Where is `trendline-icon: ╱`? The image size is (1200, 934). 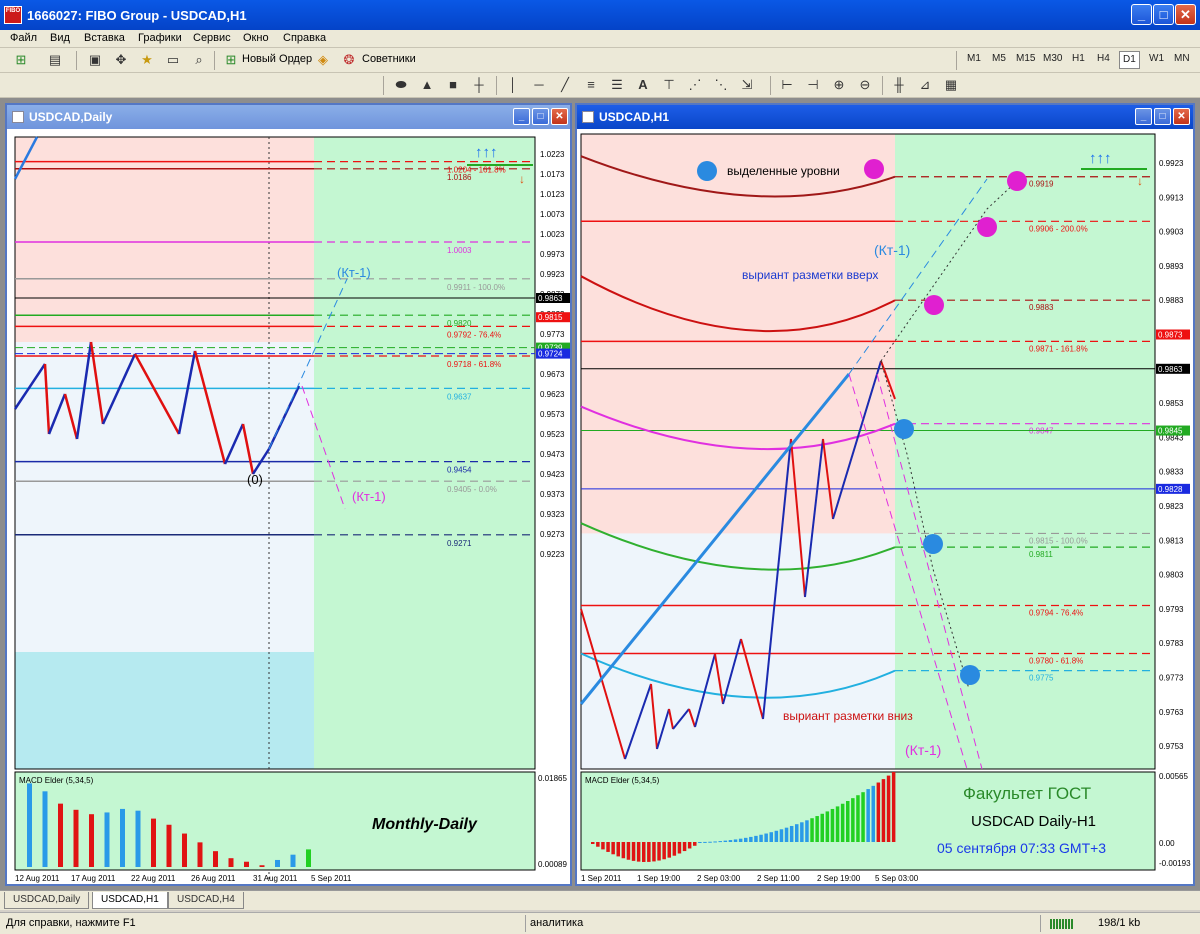 trendline-icon: ╱ is located at coordinates (565, 85).